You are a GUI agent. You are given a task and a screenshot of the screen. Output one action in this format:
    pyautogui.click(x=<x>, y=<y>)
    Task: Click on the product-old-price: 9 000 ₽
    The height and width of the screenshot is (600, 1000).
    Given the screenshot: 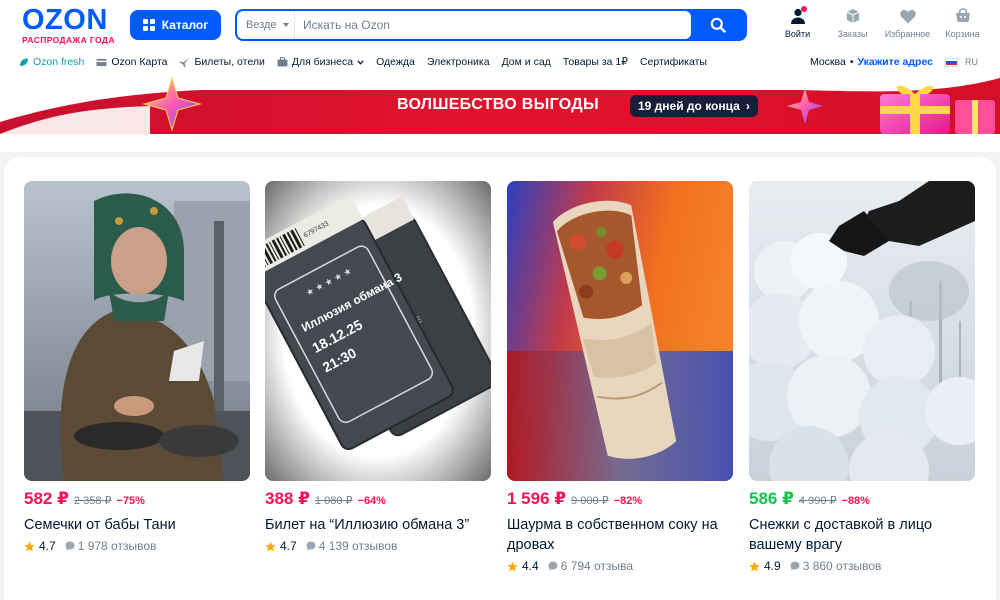 What is the action you would take?
    pyautogui.click(x=590, y=501)
    